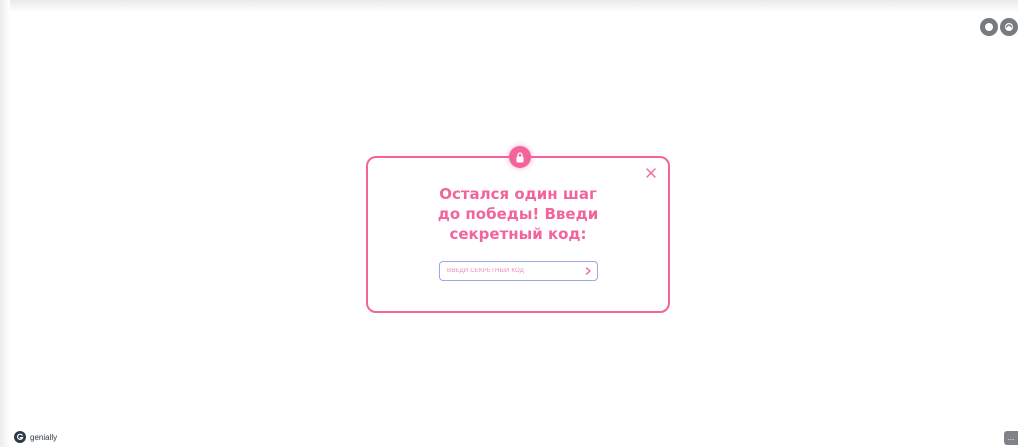 This screenshot has height=447, width=1018. Describe the element at coordinates (518, 194) in the screenshot. I see `title-line: Остался один шаг` at that location.